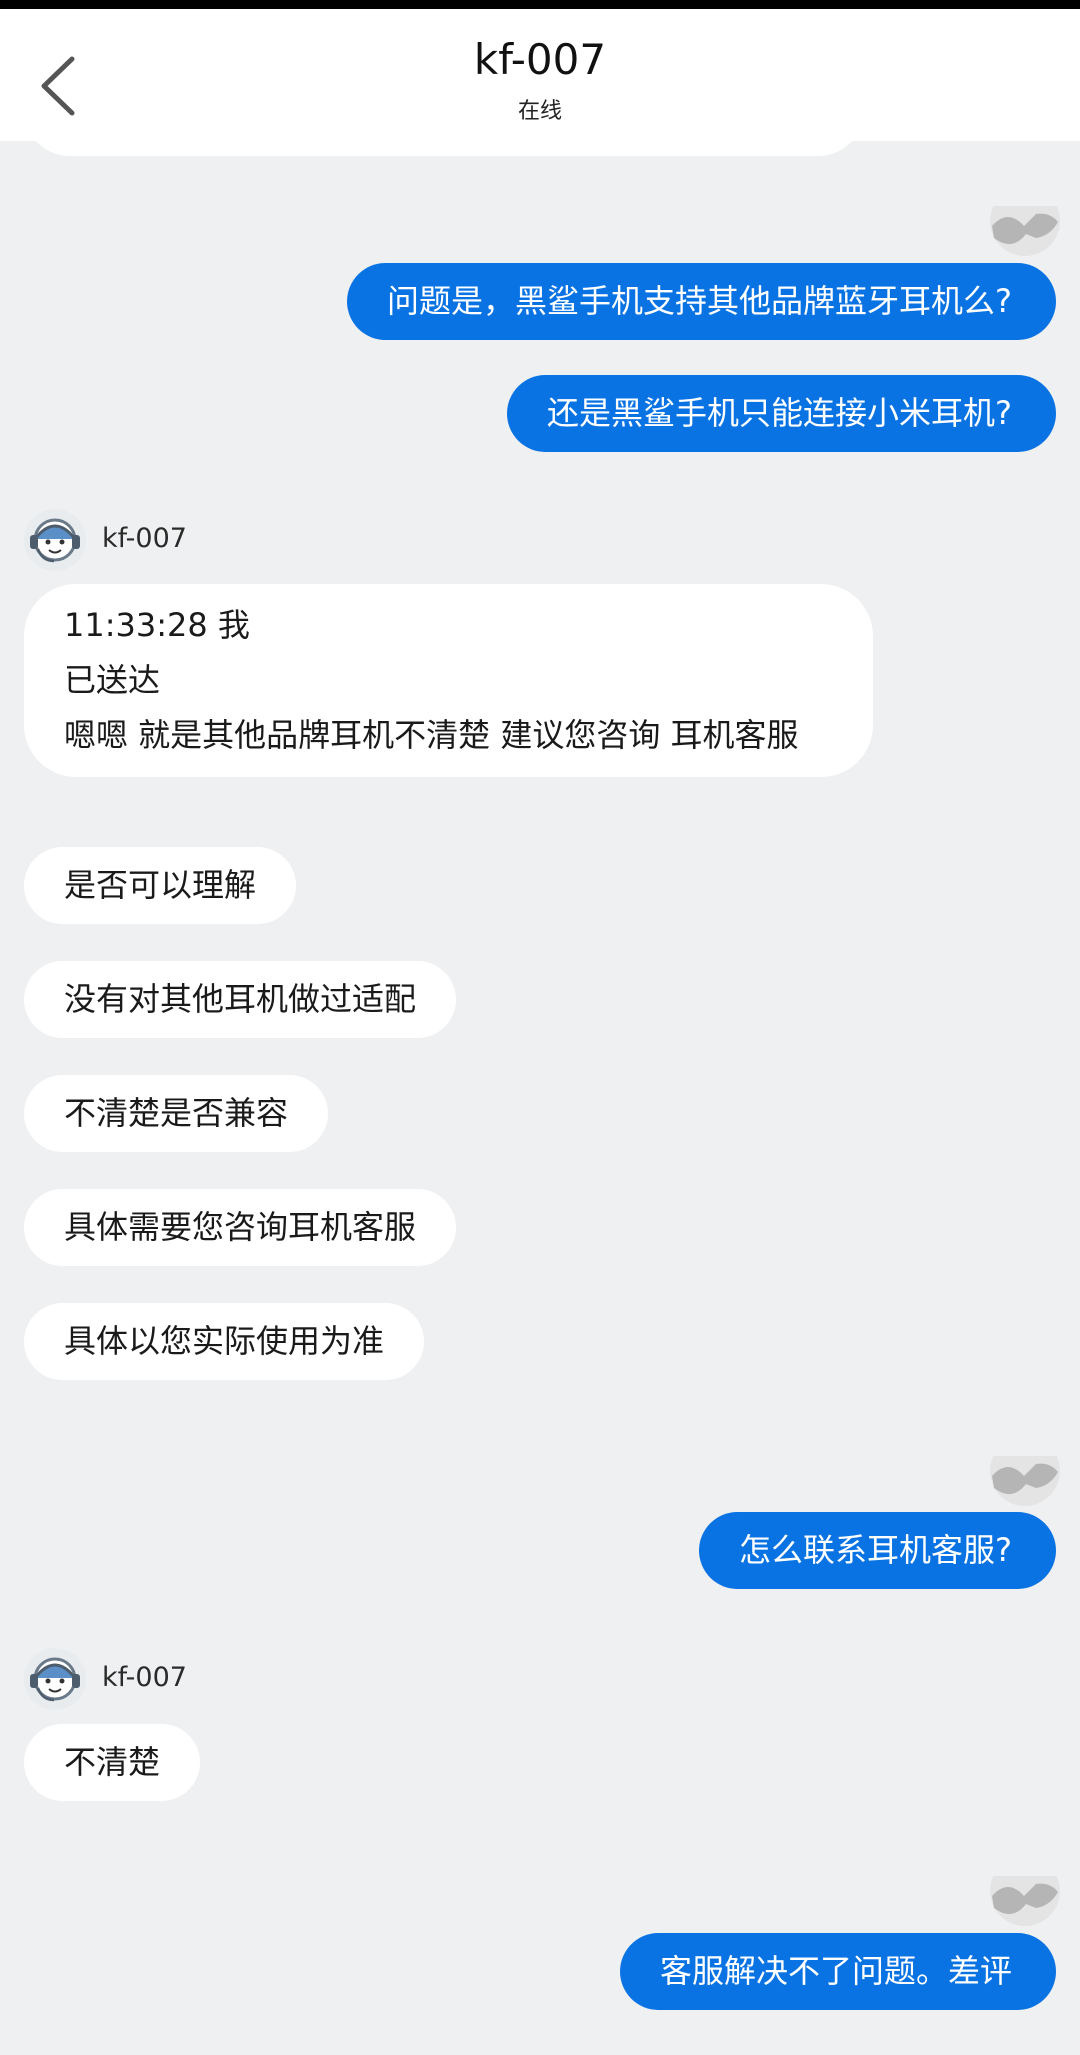  I want to click on message-status-line: 已送达, so click(112, 680).